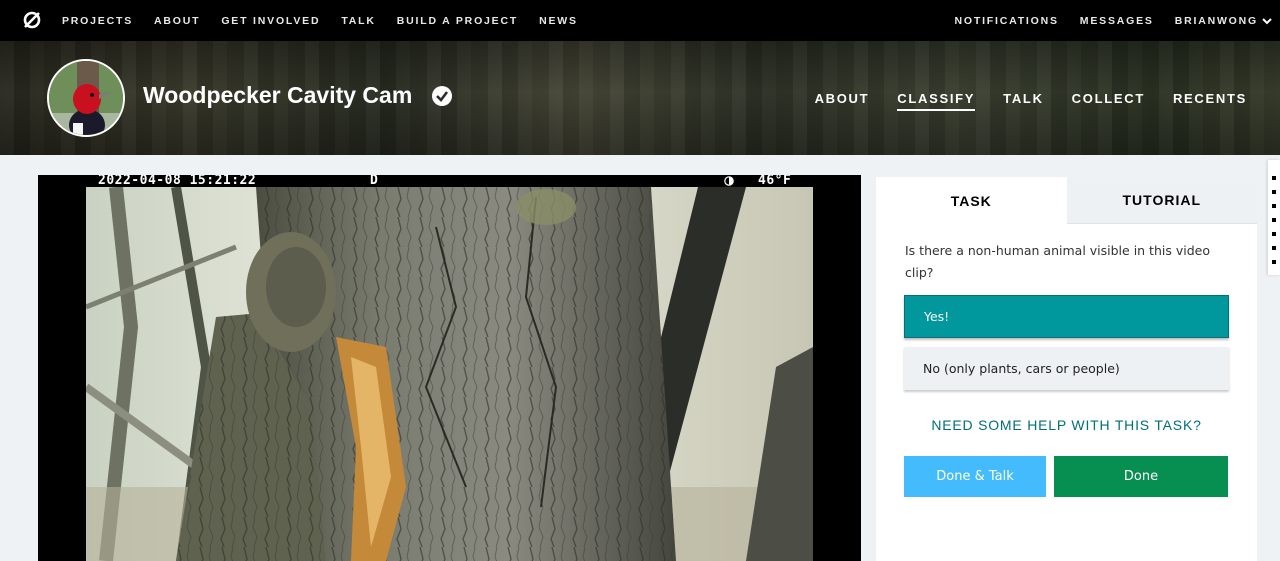 This screenshot has width=1280, height=561. I want to click on project-avatar, so click(86, 98).